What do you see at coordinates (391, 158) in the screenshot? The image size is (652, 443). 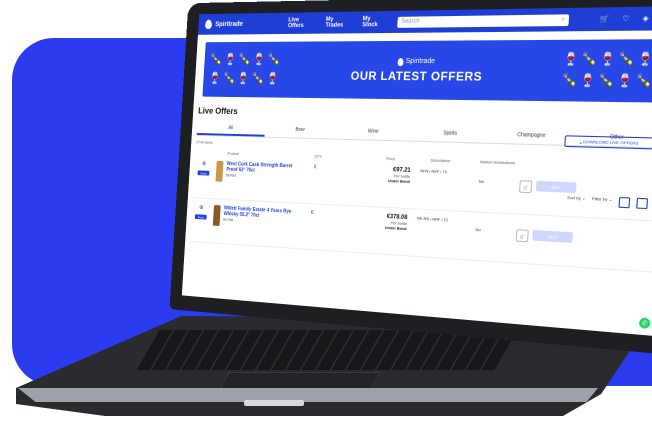 I see `col-price: Price` at bounding box center [391, 158].